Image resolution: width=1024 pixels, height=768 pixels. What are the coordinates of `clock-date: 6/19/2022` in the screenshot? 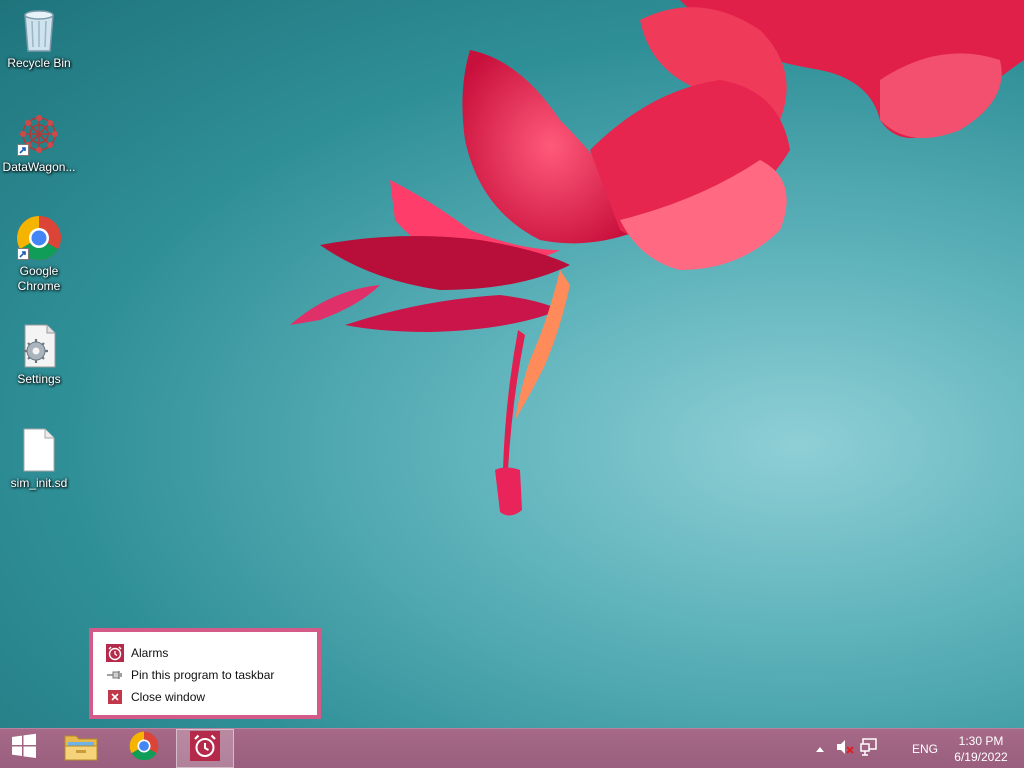 It's located at (981, 757).